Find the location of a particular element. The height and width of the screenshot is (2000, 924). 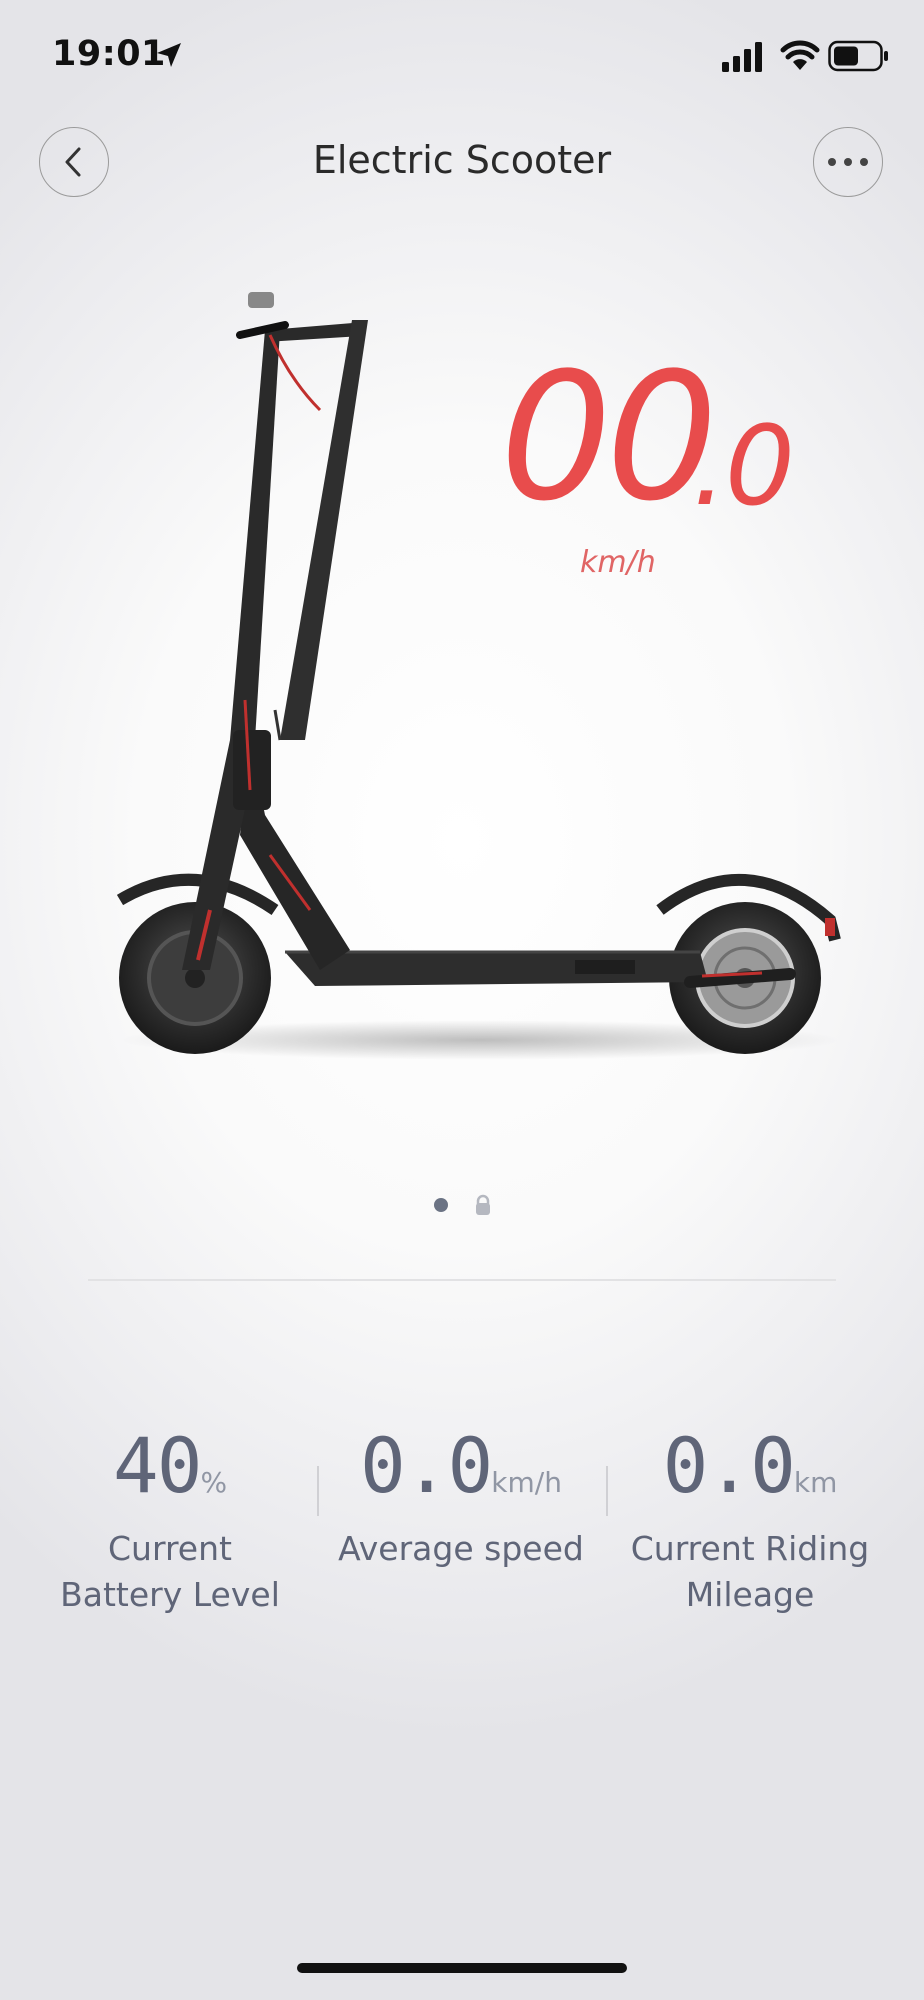

more-options-button is located at coordinates (848, 162).